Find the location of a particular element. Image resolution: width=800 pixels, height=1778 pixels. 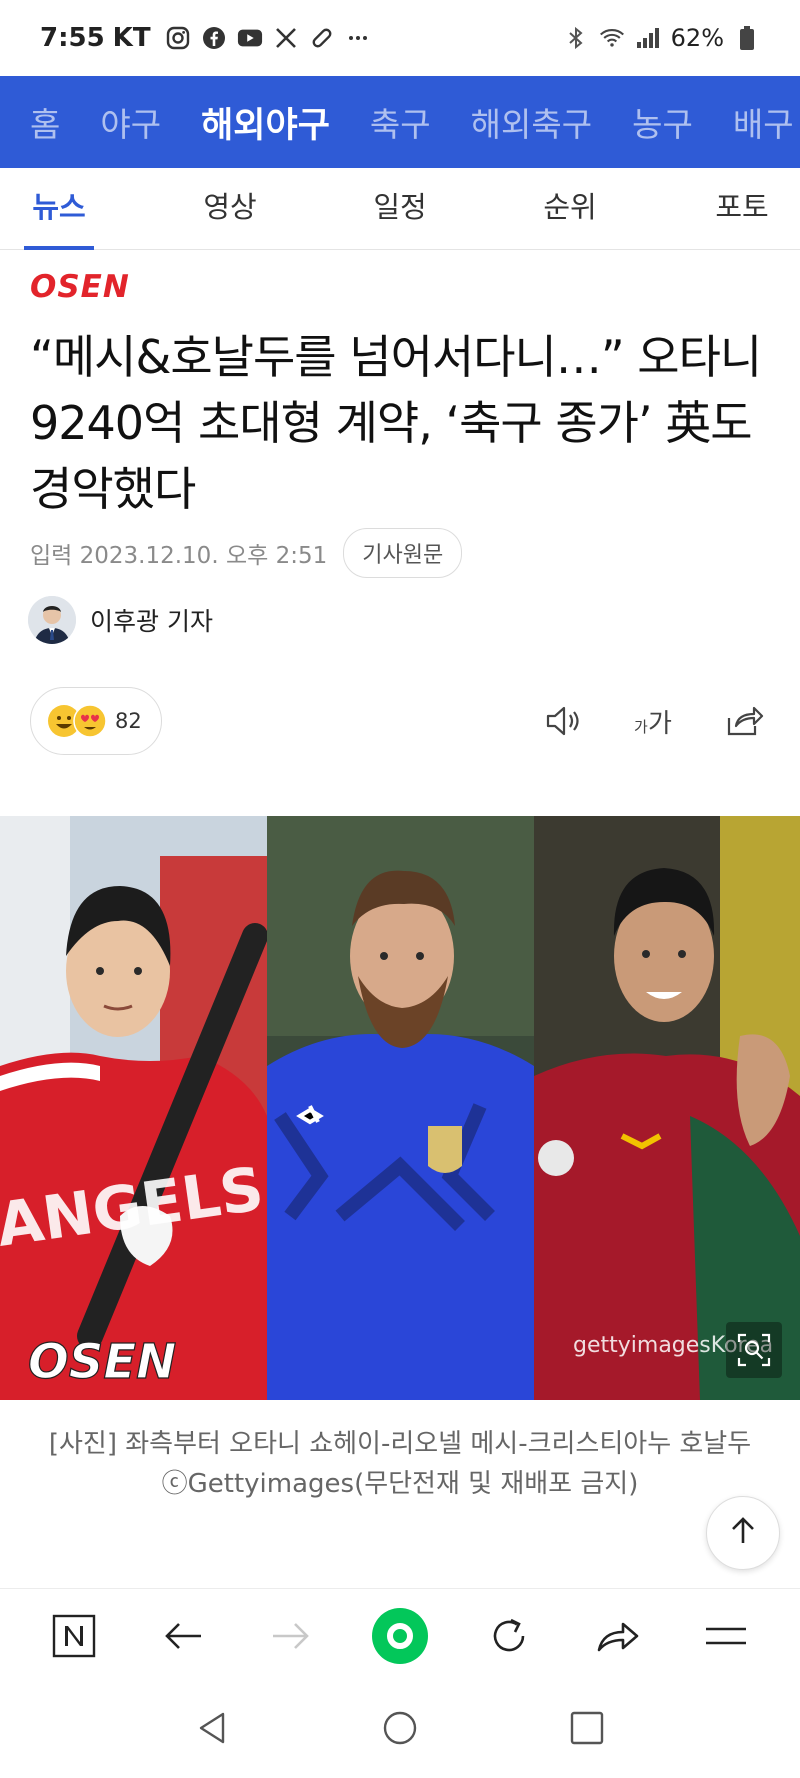

status-time: 7:55 is located at coordinates (72, 38).